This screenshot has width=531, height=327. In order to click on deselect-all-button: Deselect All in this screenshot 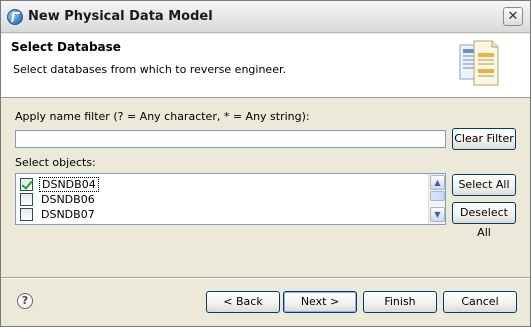, I will do `click(484, 220)`.